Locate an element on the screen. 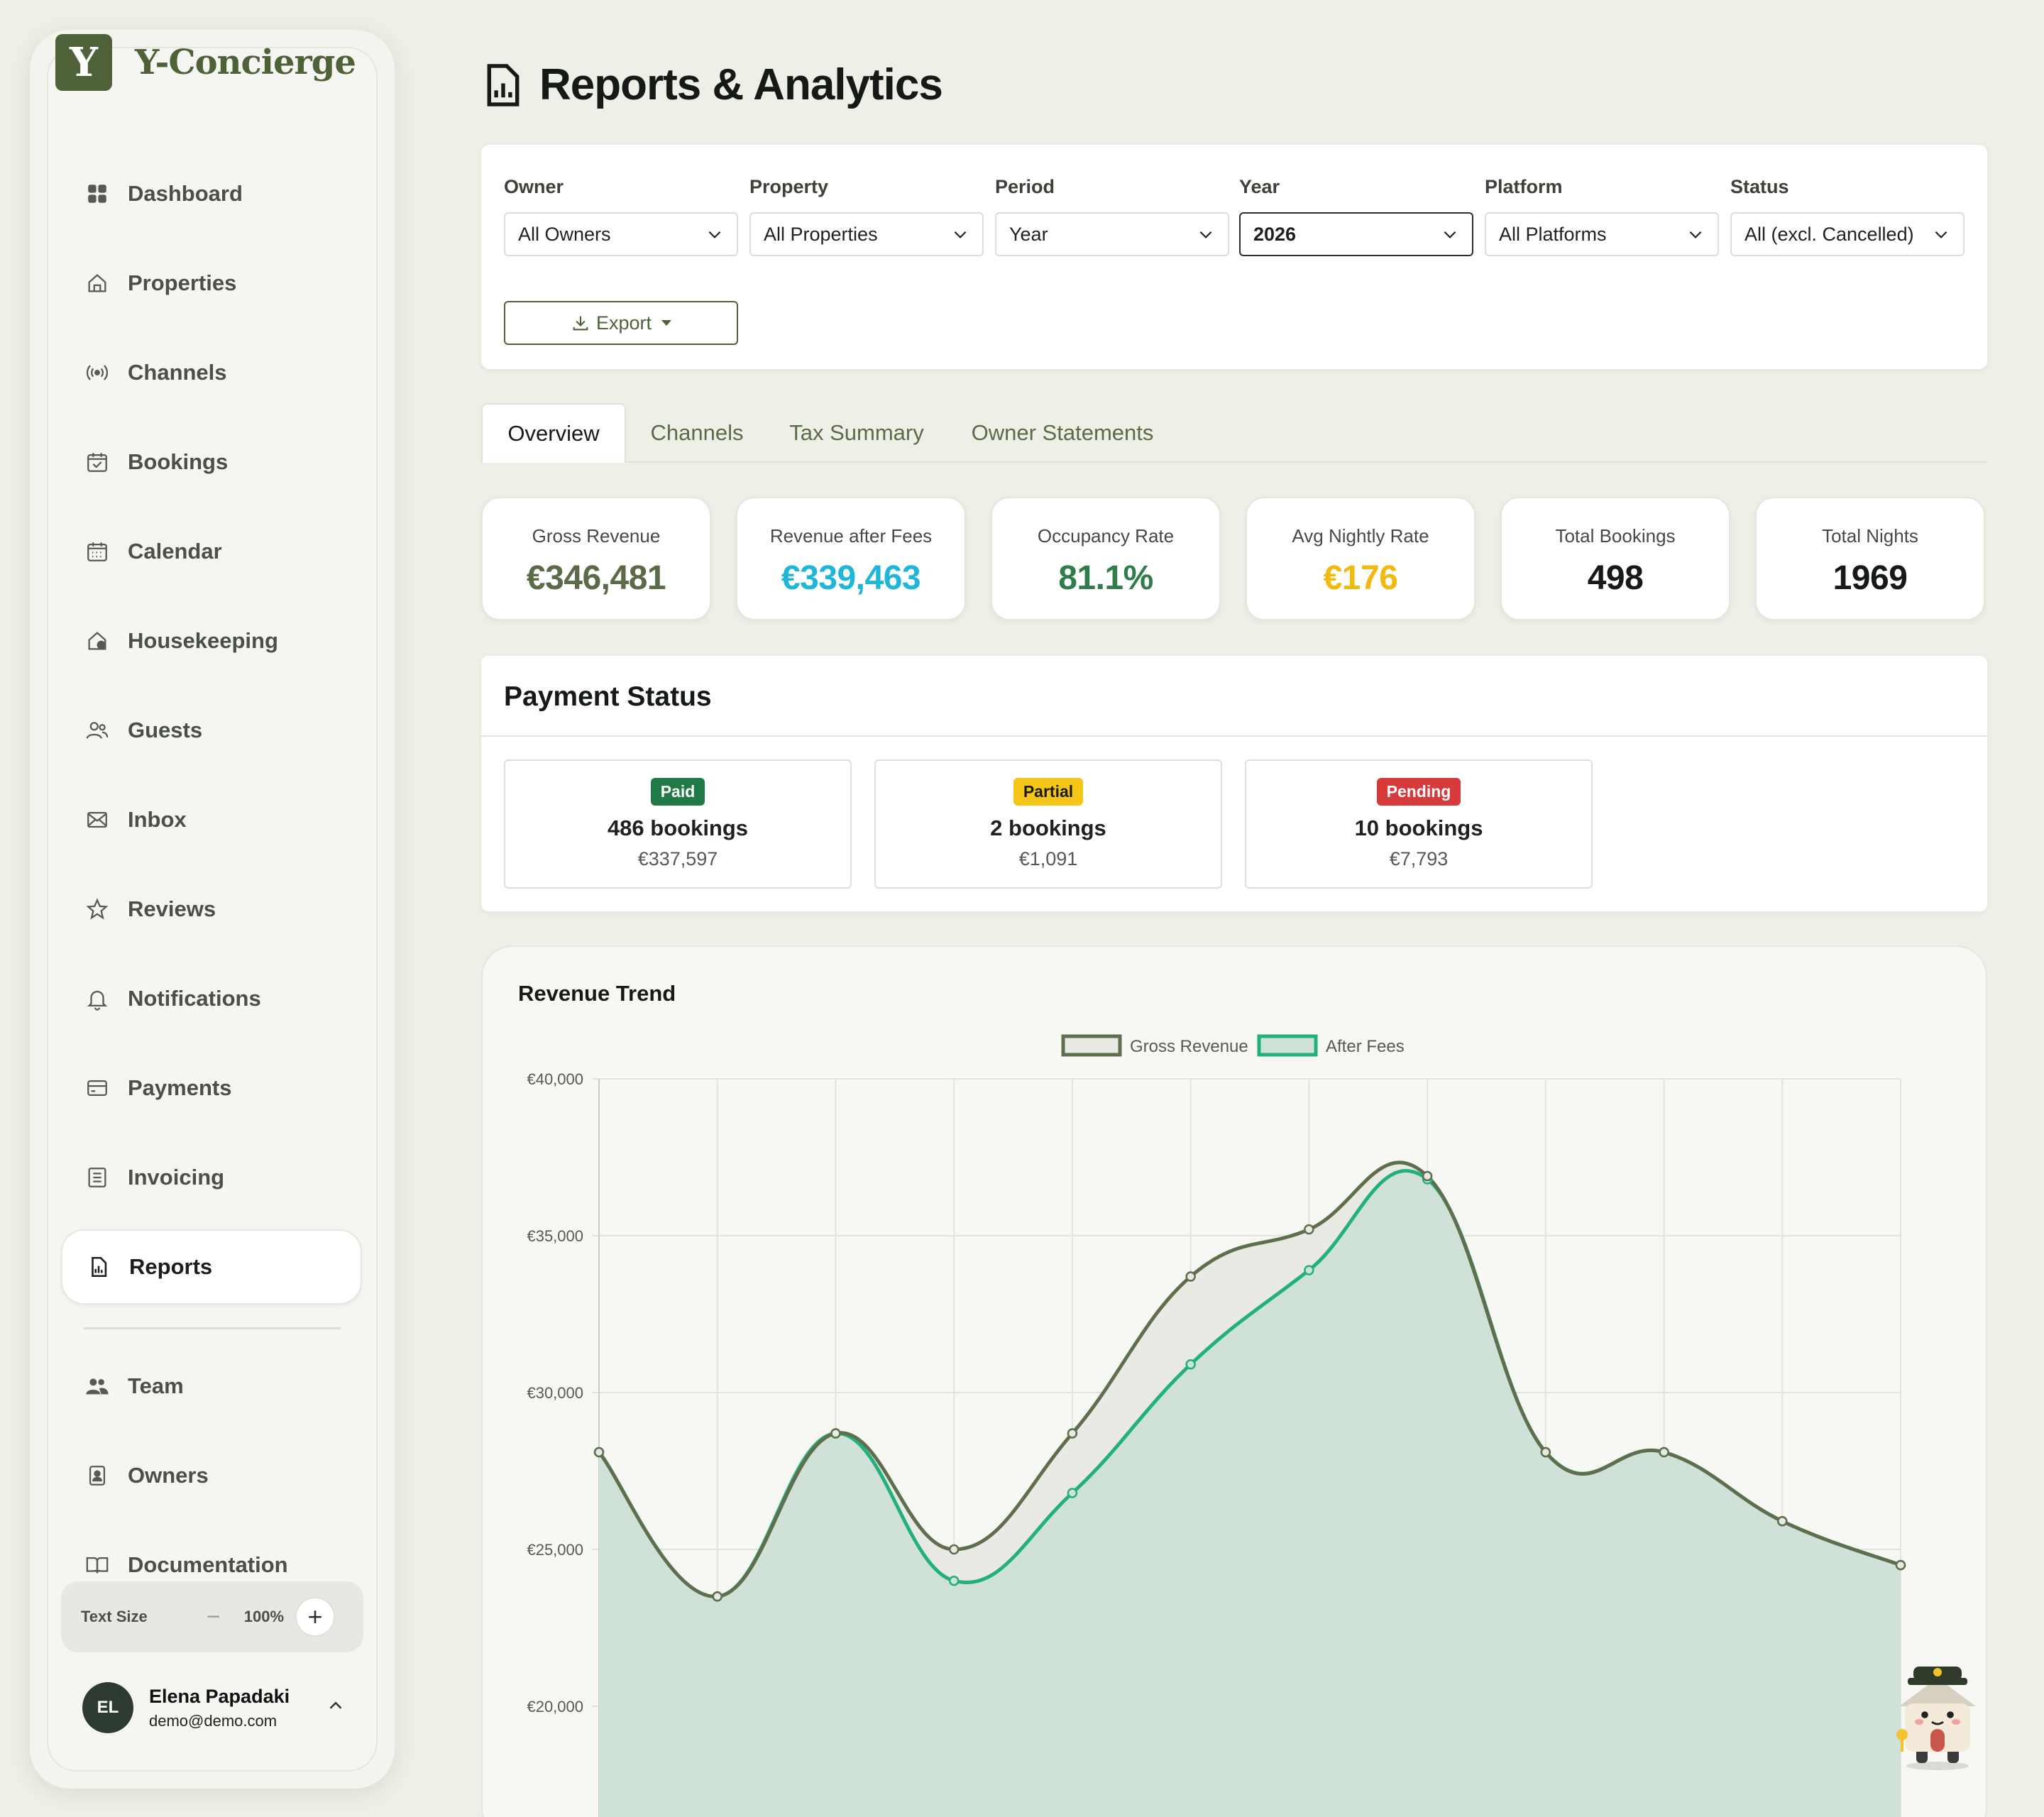 This screenshot has width=2044, height=1817. property-select: All Properties is located at coordinates (866, 234).